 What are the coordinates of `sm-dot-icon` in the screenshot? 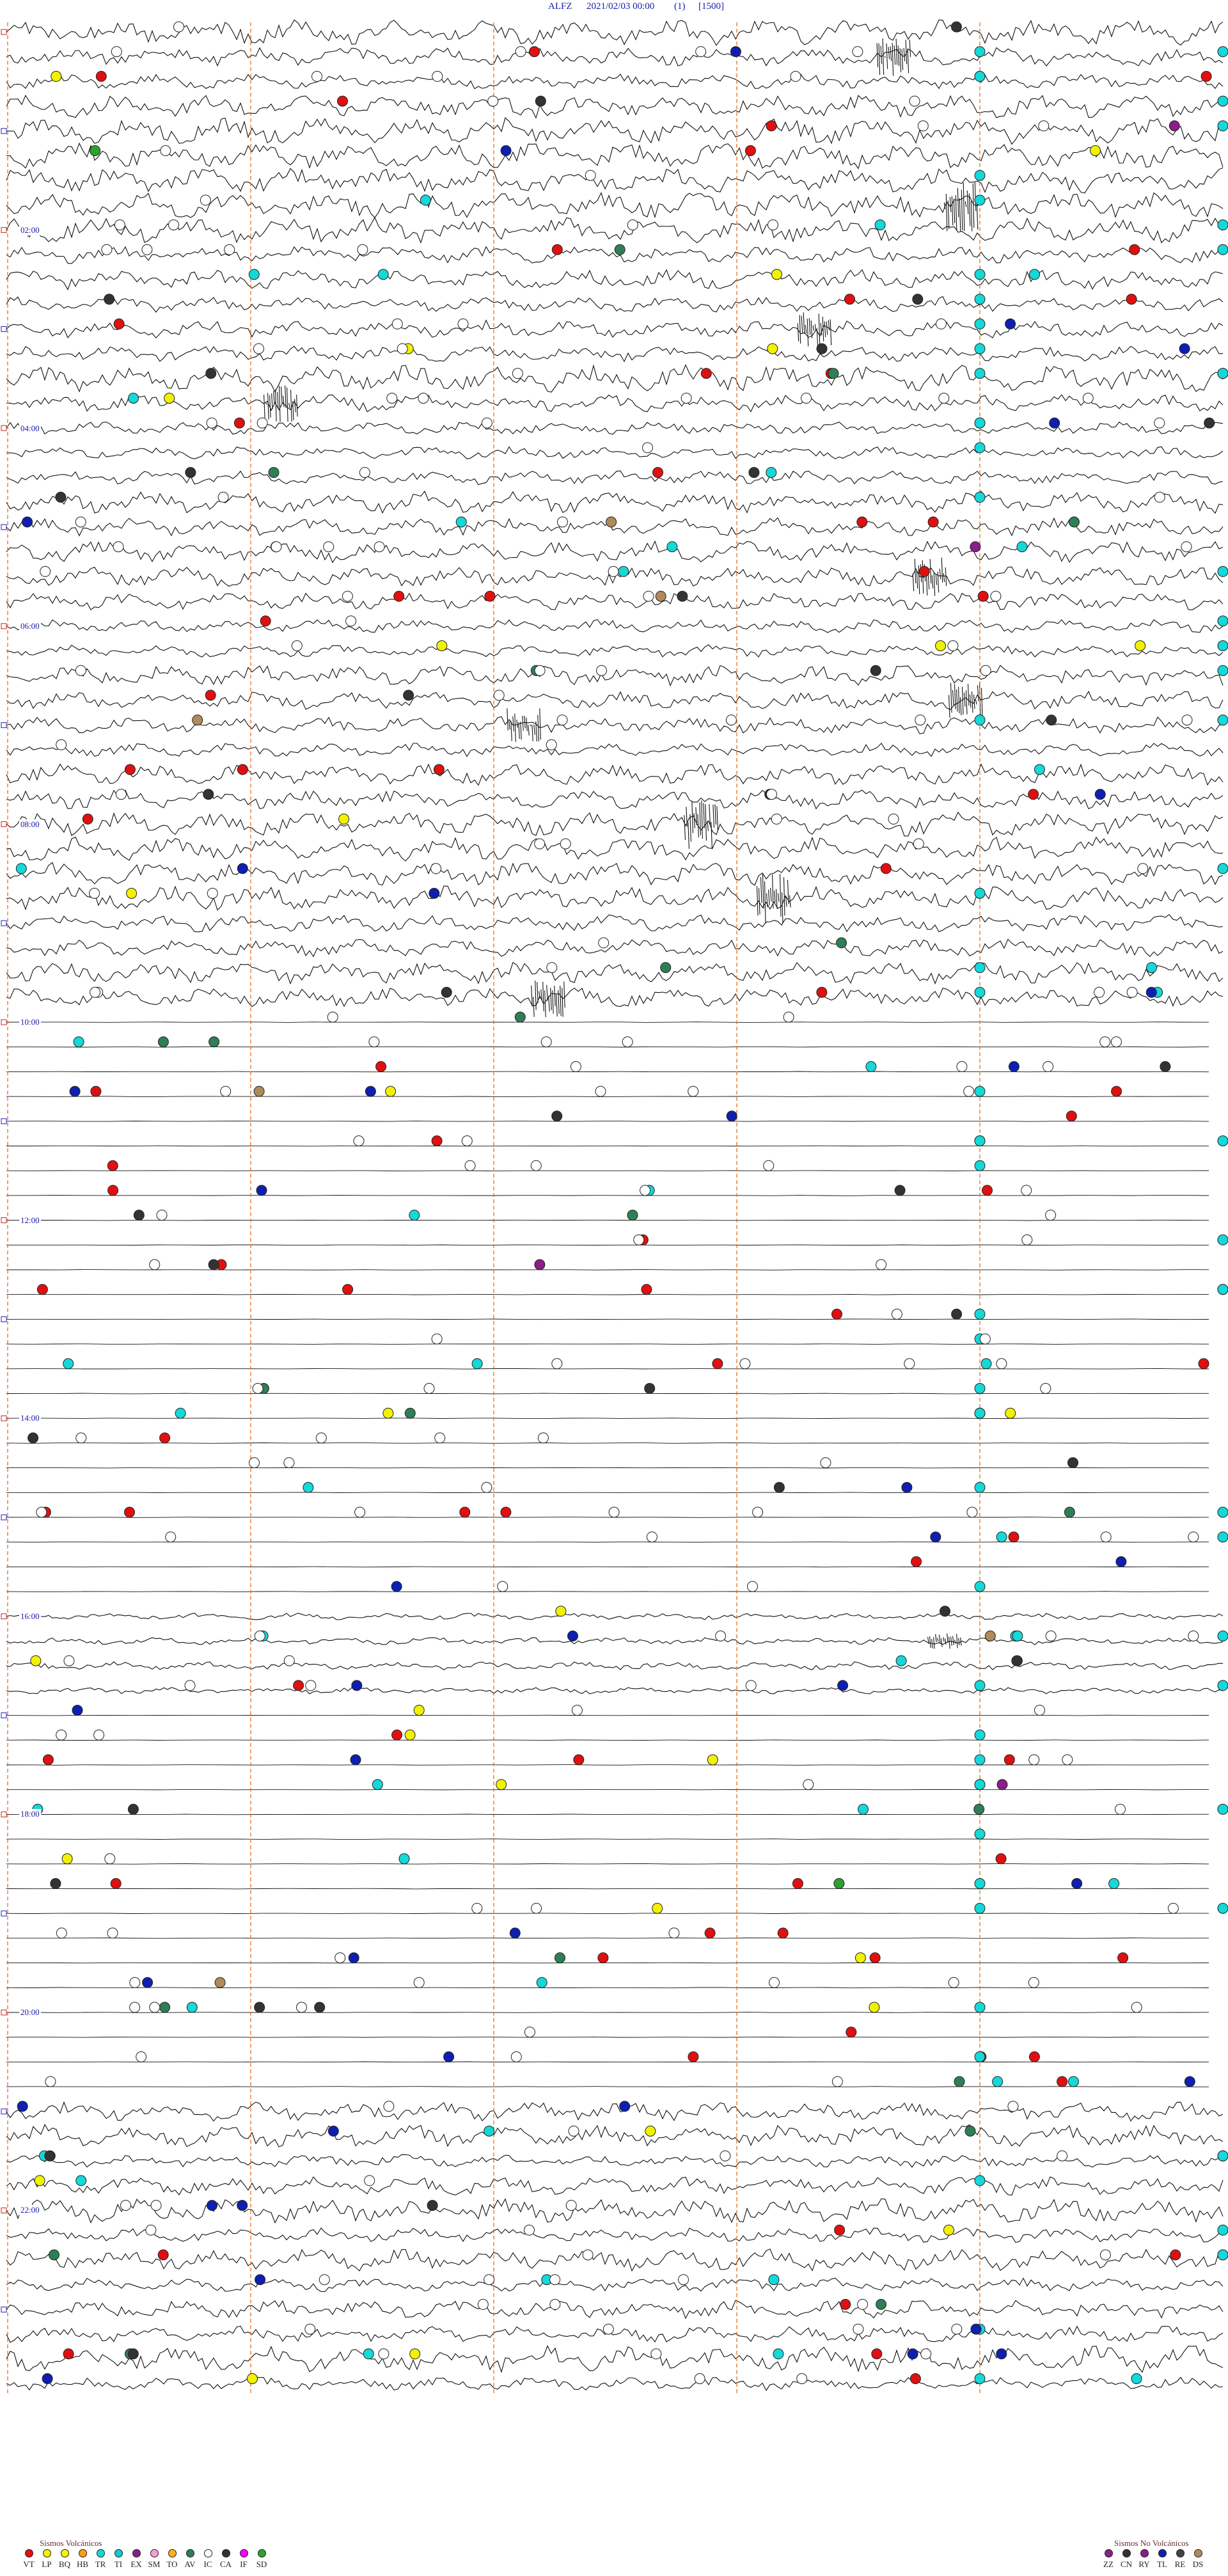 It's located at (154, 2553).